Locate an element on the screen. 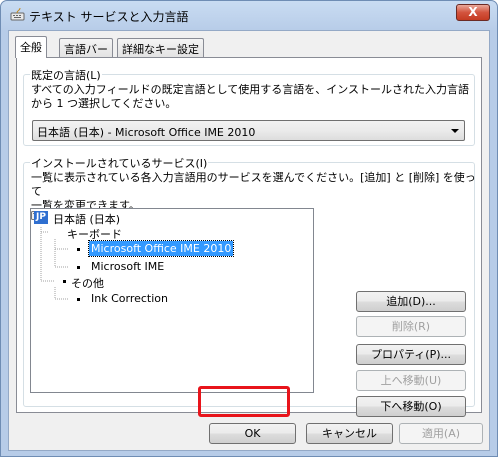 The width and height of the screenshot is (498, 457). default-language-select: 日本語 (日本) - Microsoft Office IME 2010 is located at coordinates (248, 130).